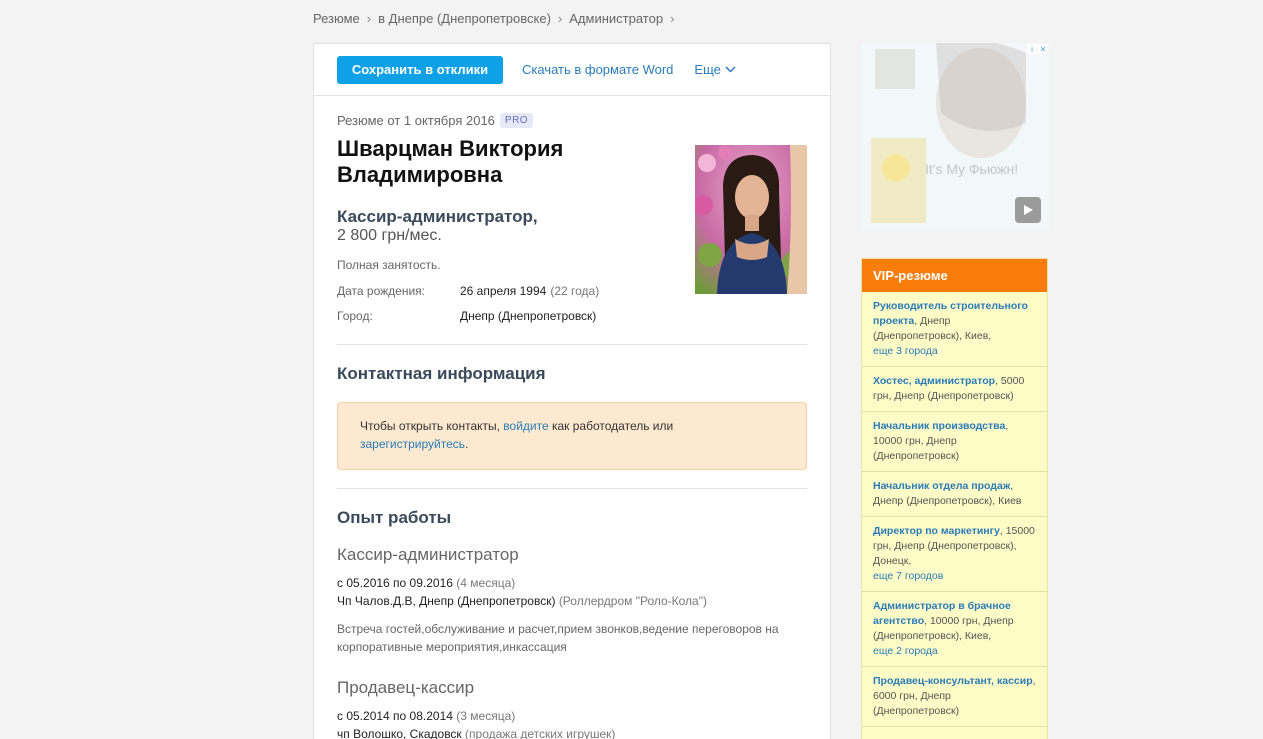 This screenshot has width=1263, height=739. Describe the element at coordinates (936, 531) in the screenshot. I see `vip-item-title: Директор по маркетингу` at that location.